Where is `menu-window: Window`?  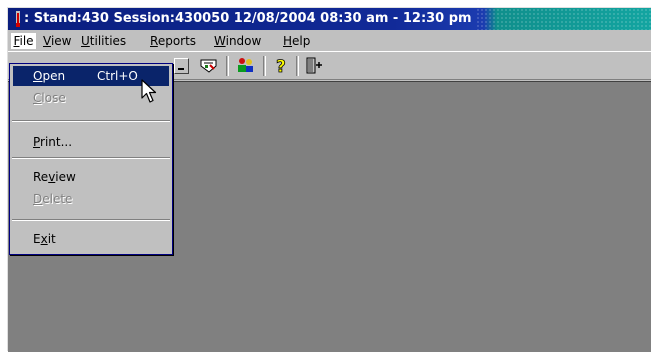 menu-window: Window is located at coordinates (237, 41).